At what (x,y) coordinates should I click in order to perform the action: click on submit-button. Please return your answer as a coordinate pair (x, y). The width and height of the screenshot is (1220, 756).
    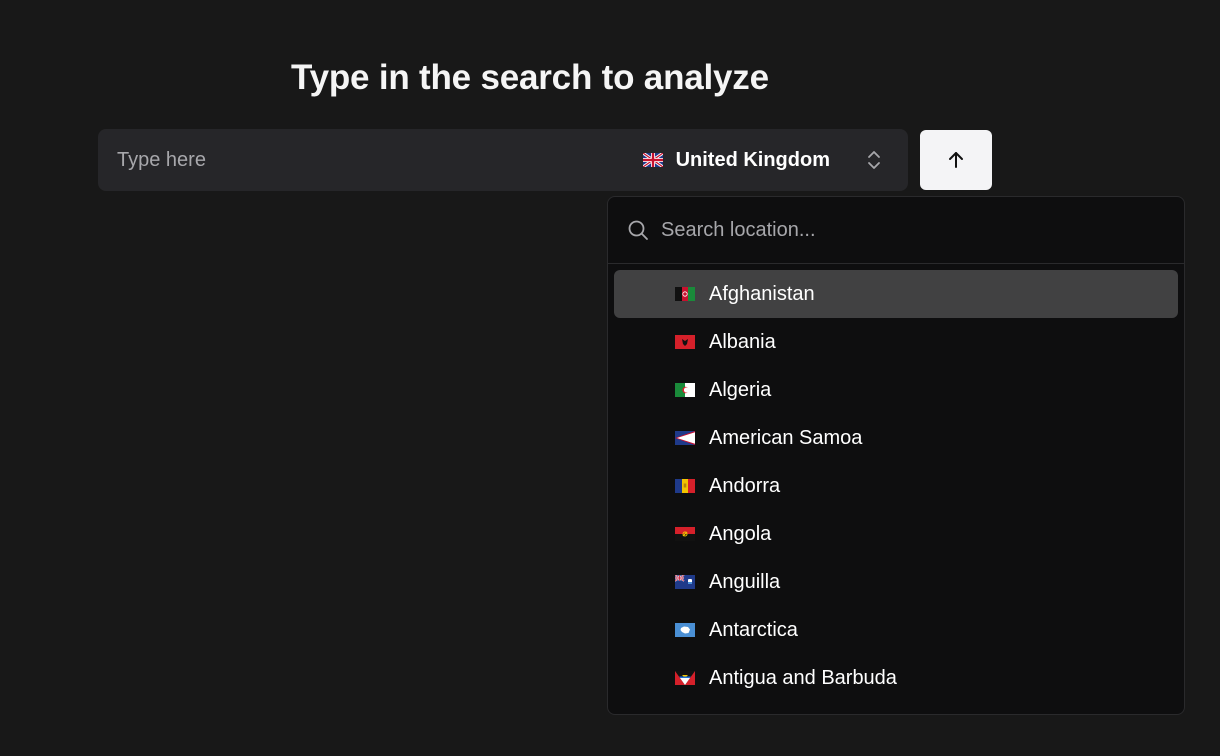
    Looking at the image, I should click on (956, 160).